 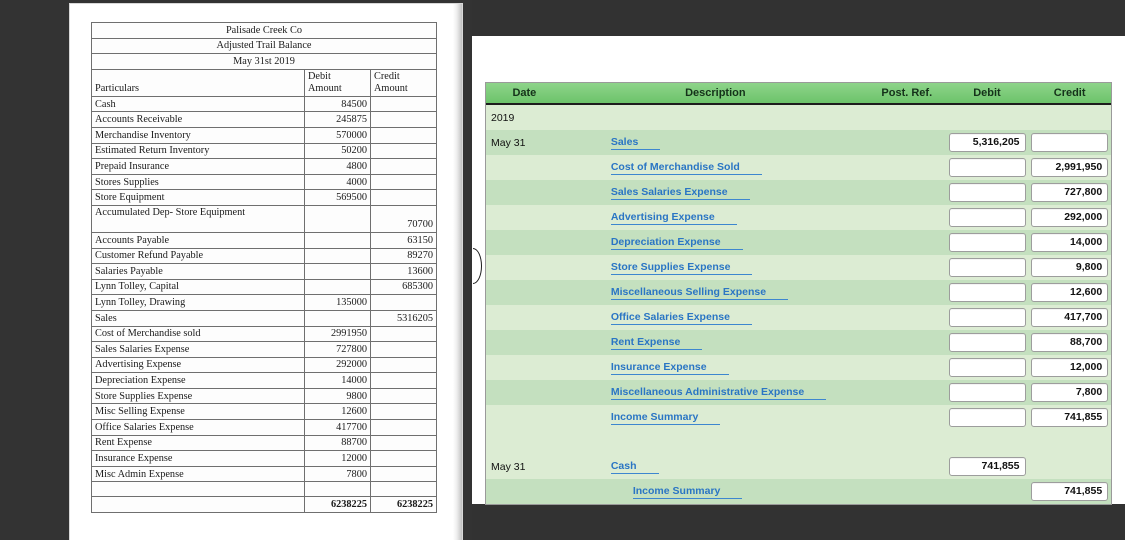 What do you see at coordinates (1070, 242) in the screenshot?
I see `credit-input: 14,000` at bounding box center [1070, 242].